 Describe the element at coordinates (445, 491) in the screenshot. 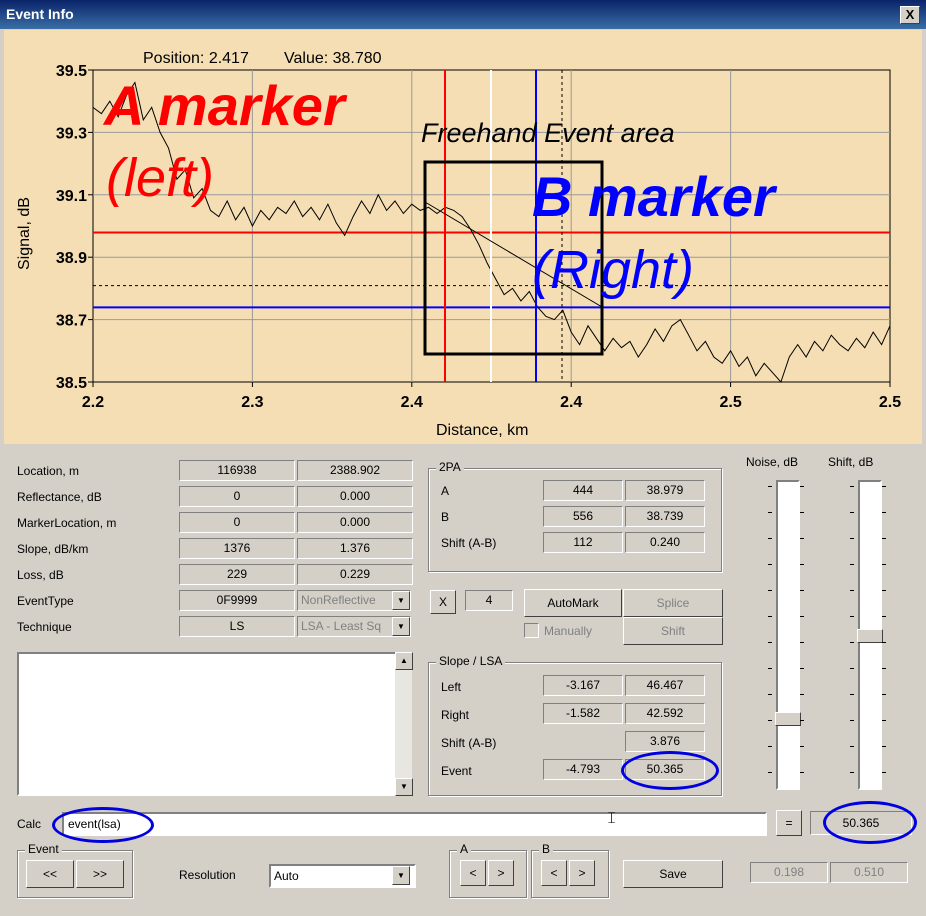

I see `twopa-label: A` at that location.